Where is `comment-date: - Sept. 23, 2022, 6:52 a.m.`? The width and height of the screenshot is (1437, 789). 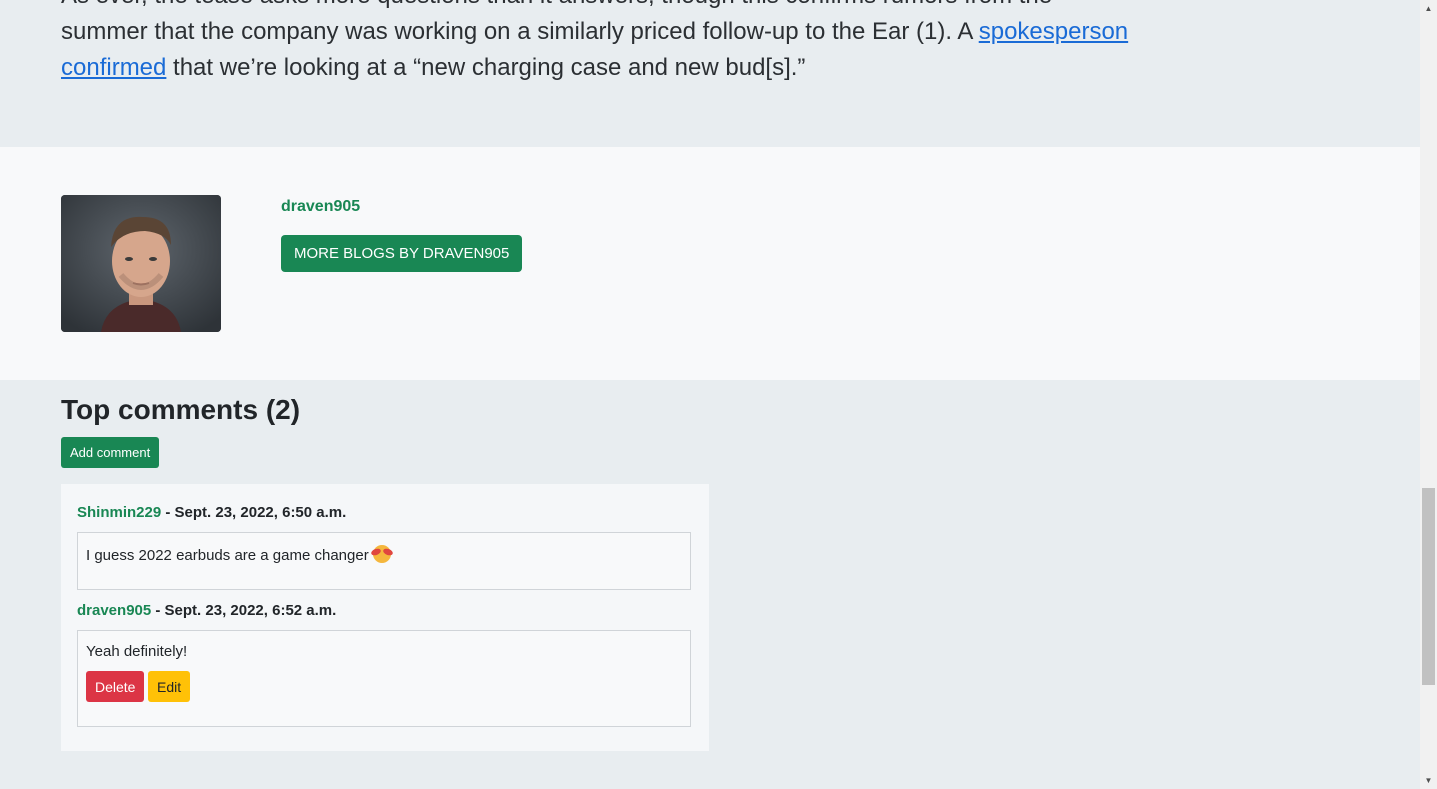 comment-date: - Sept. 23, 2022, 6:52 a.m. is located at coordinates (244, 610).